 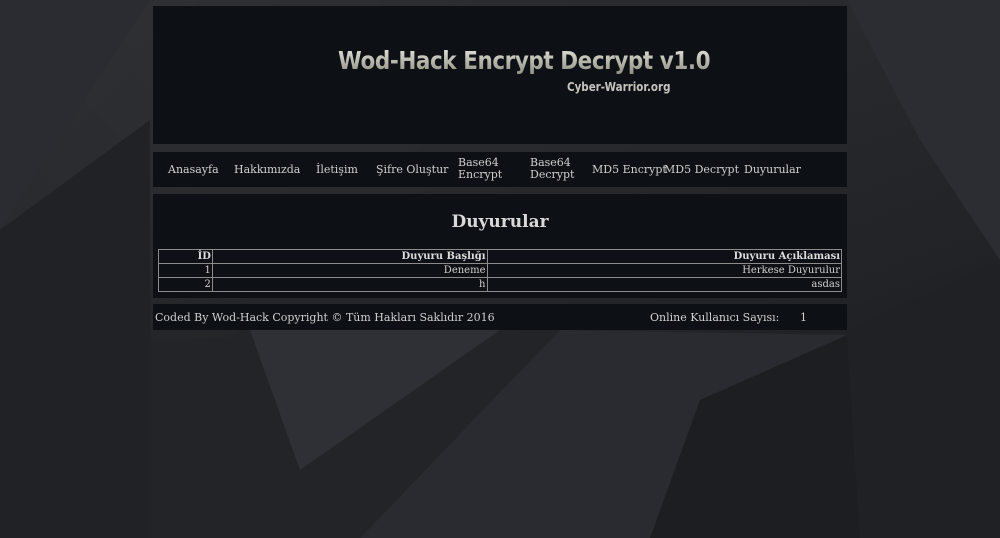 What do you see at coordinates (185, 256) in the screenshot?
I see `column-header-id: İD` at bounding box center [185, 256].